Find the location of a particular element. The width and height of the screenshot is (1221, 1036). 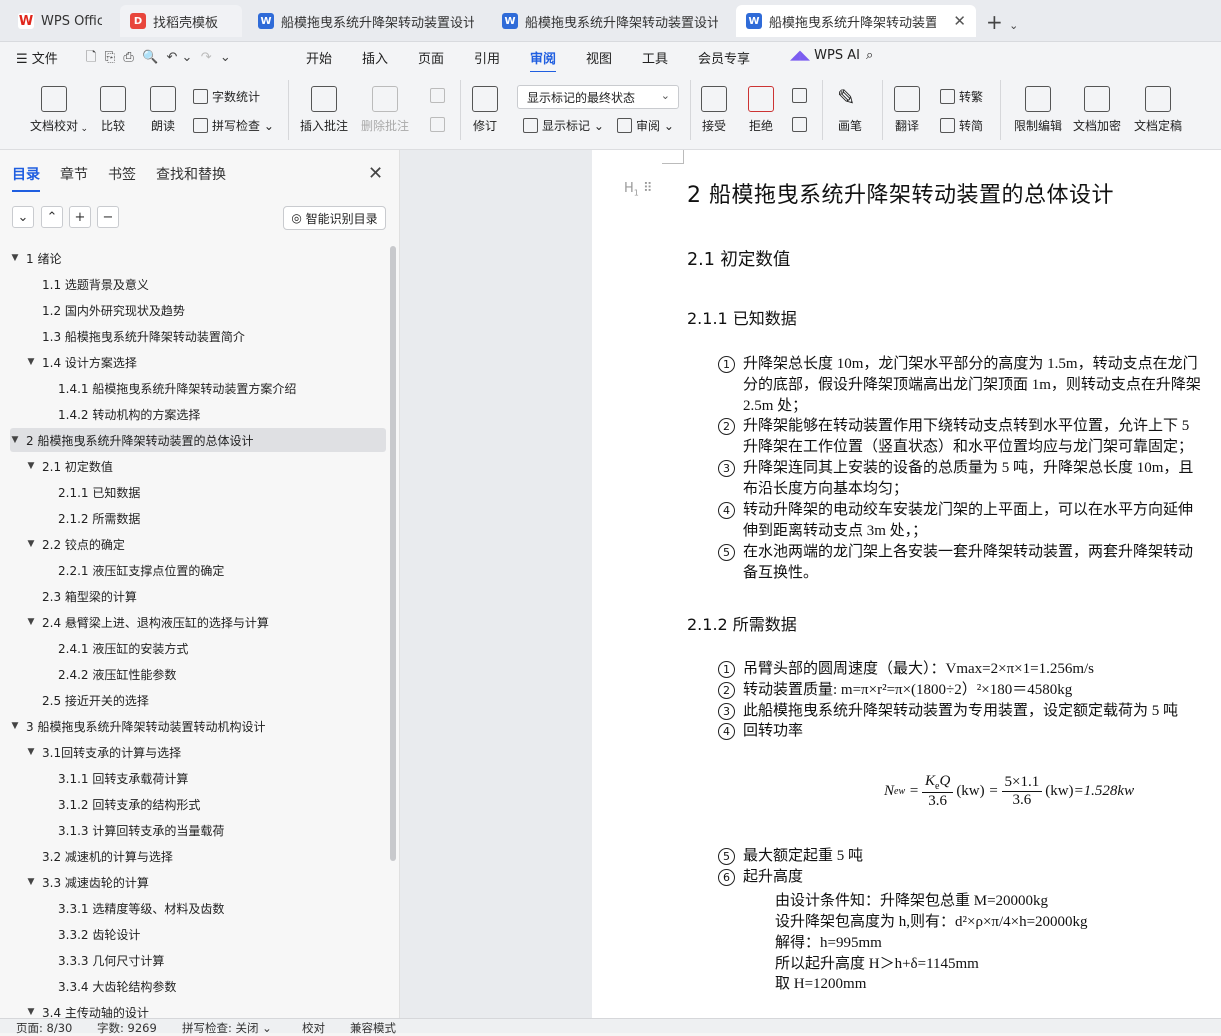

toc-item: ▼ 2 船模拖曳系统升降架转动装置的总体设计 is located at coordinates (198, 440).